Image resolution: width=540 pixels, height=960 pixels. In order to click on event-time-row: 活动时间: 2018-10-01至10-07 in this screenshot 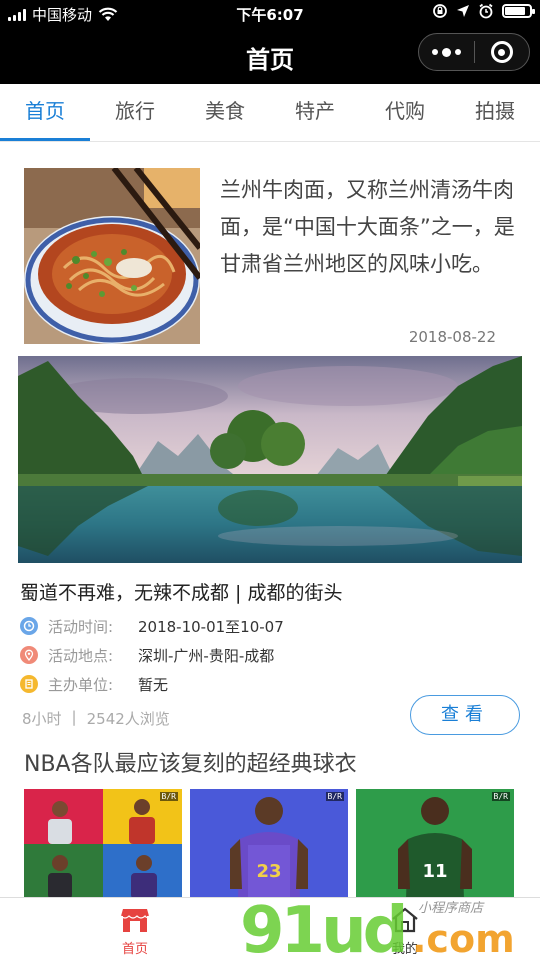, I will do `click(152, 626)`.